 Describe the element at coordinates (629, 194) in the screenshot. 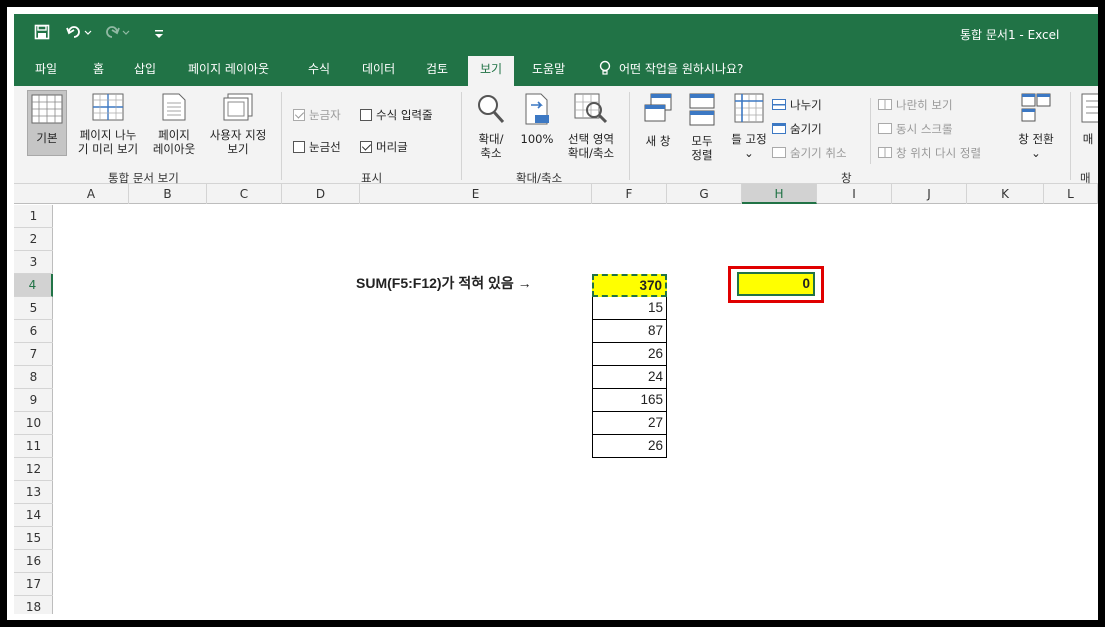

I see `column-header-f: F` at that location.